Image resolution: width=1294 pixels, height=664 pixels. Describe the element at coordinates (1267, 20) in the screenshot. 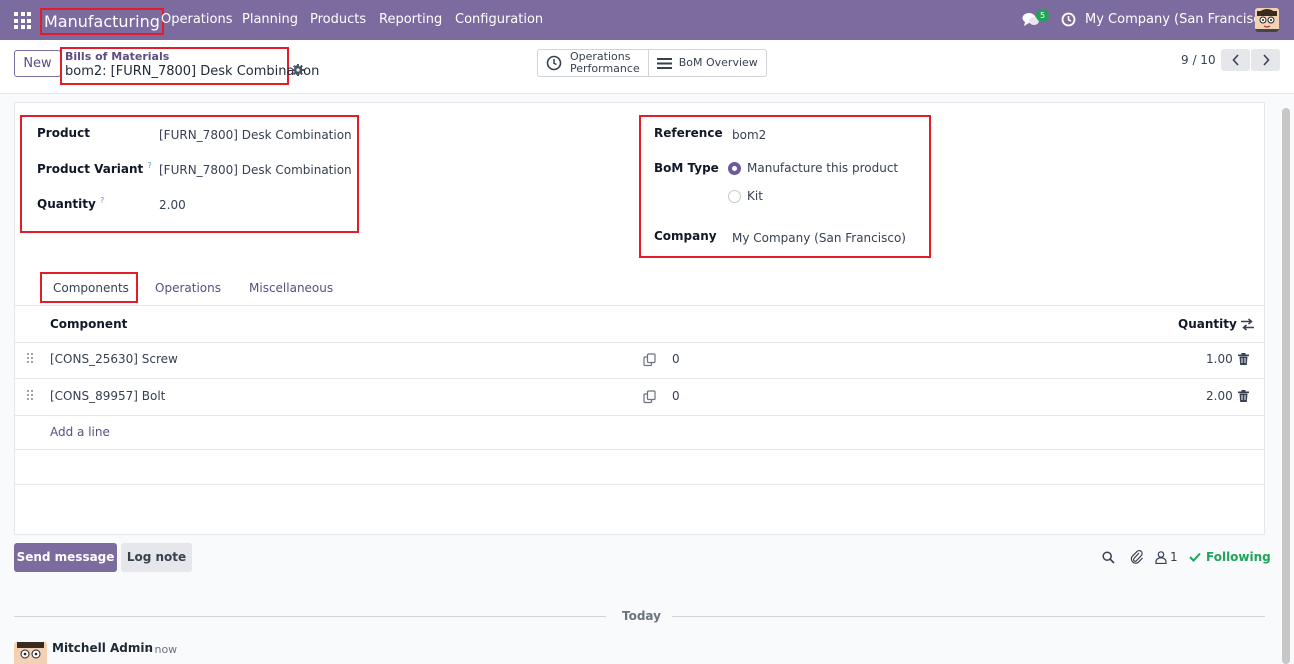

I see `user-avatar` at that location.